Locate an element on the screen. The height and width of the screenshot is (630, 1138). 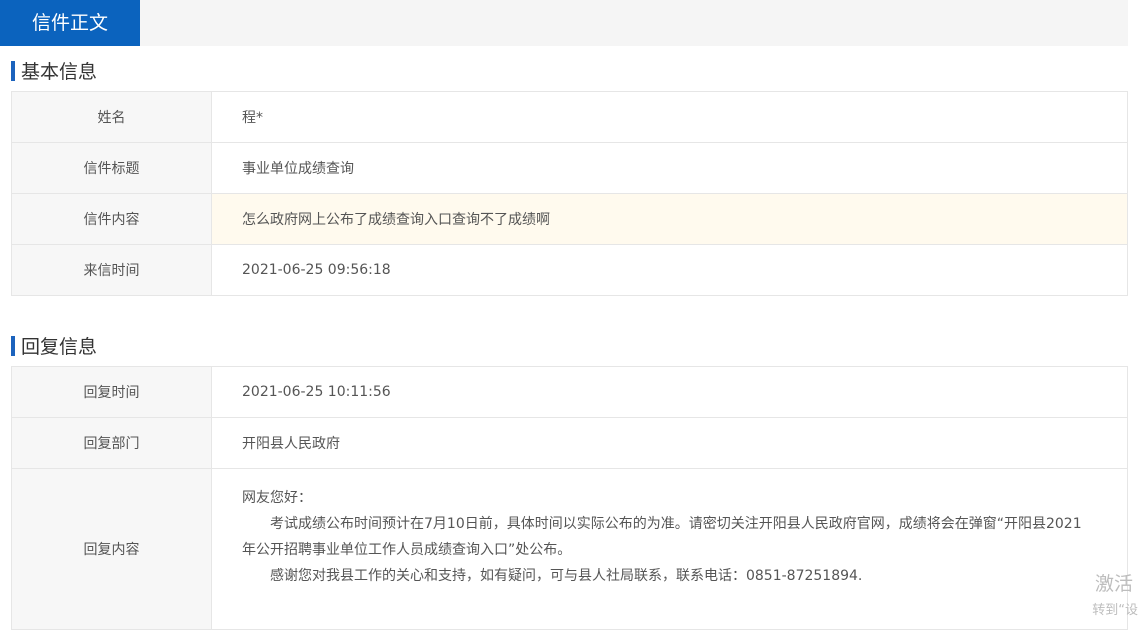
field-label: 来信时间 is located at coordinates (111, 270).